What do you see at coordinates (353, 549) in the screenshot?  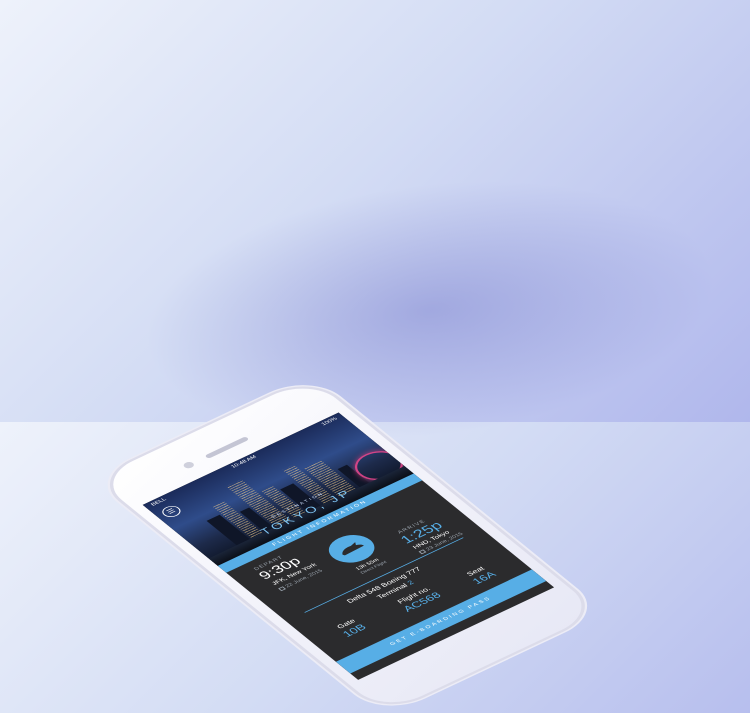 I see `airplane-icon` at bounding box center [353, 549].